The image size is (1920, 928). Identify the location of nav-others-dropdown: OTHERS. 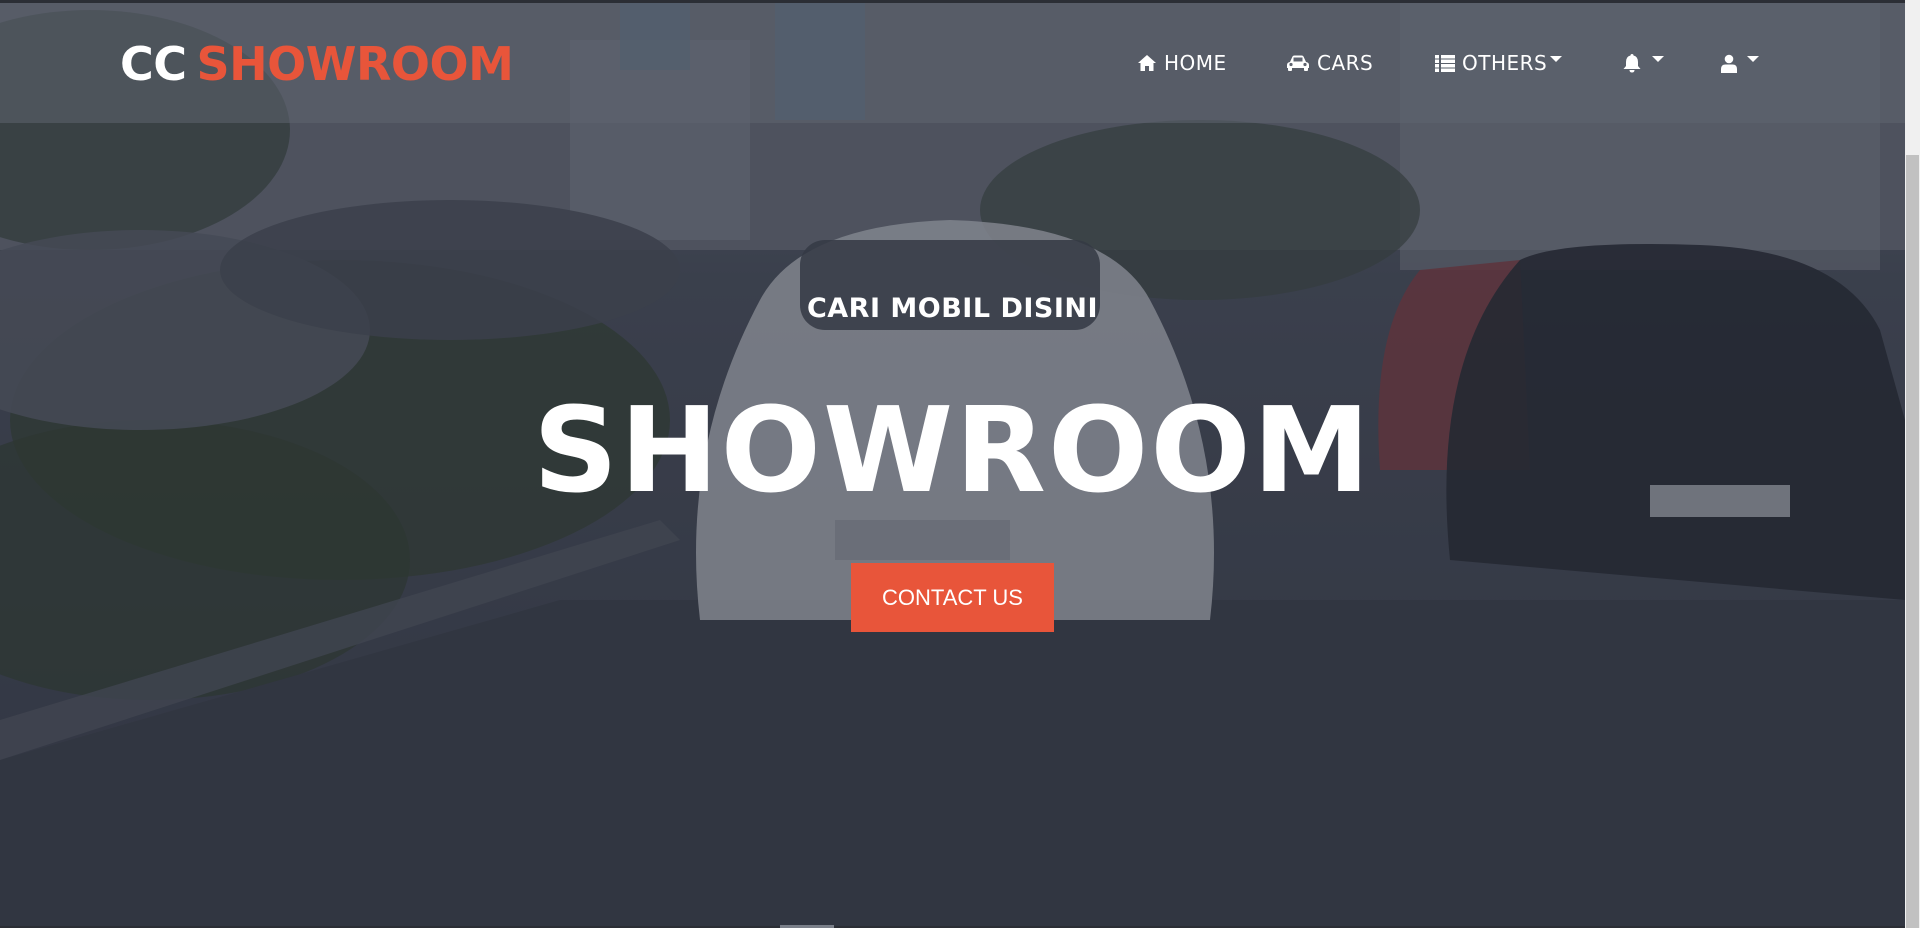
(1499, 63).